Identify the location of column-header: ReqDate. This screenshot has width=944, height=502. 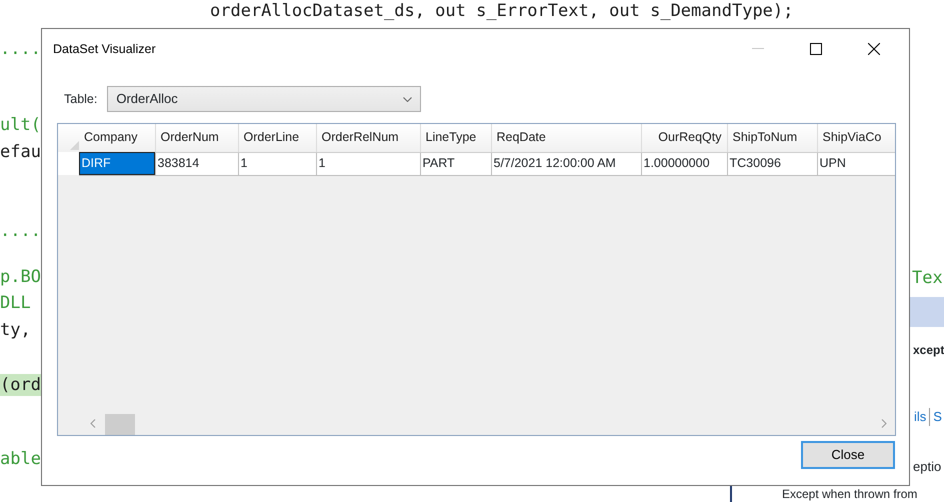
(566, 138).